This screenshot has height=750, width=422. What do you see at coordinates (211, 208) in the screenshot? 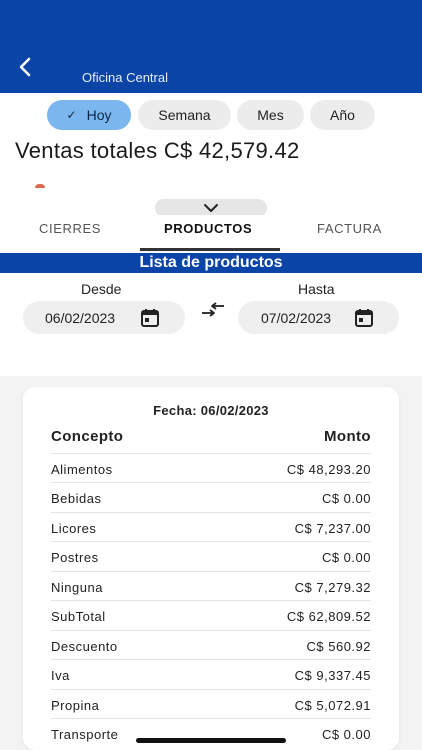
I see `chevron-down-icon` at bounding box center [211, 208].